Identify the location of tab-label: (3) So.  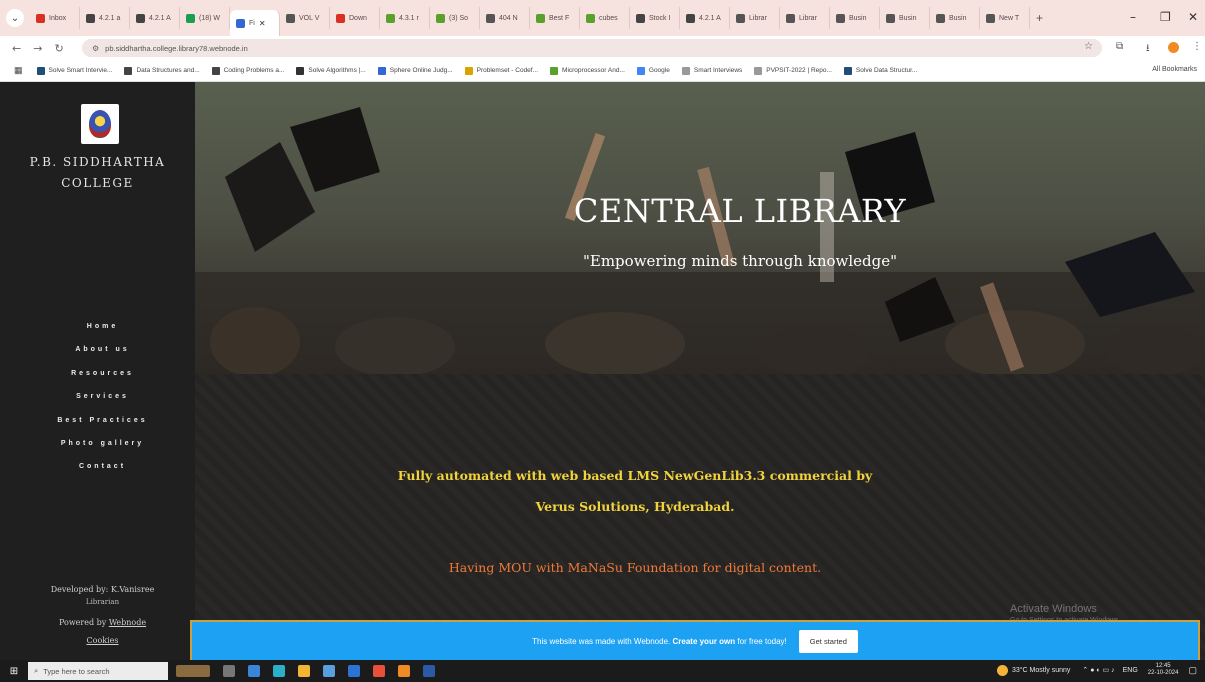
(459, 18).